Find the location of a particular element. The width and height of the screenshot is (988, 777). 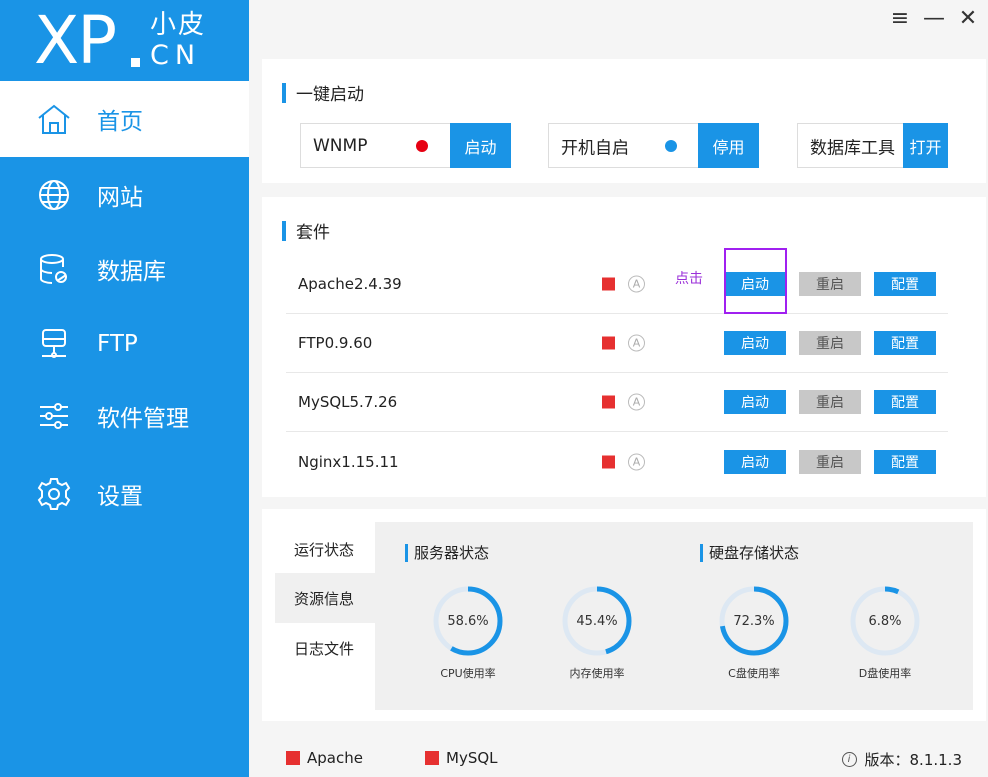

memory-usage-value: 45.4% is located at coordinates (597, 621).